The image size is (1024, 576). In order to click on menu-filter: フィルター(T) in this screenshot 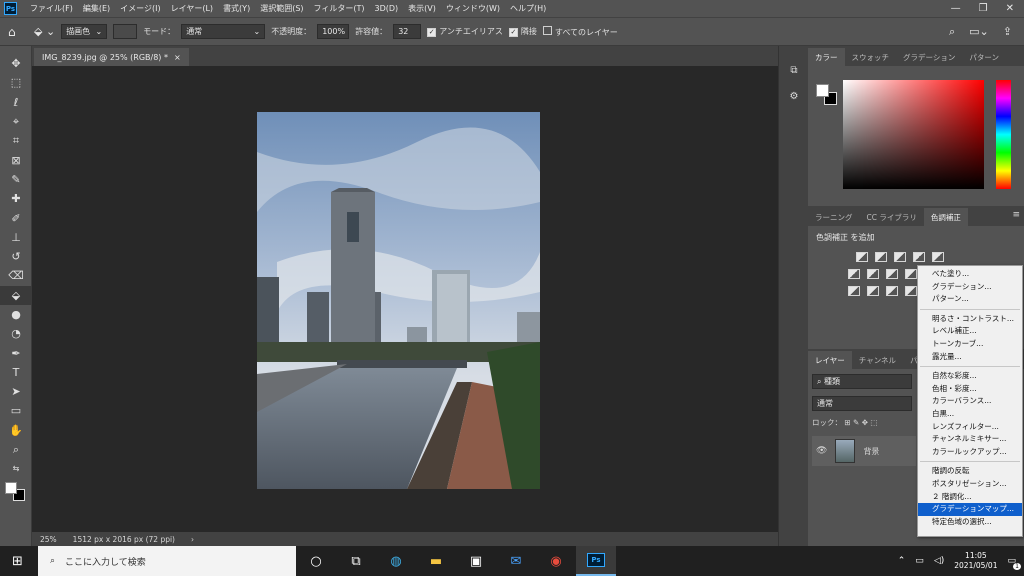, I will do `click(339, 8)`.